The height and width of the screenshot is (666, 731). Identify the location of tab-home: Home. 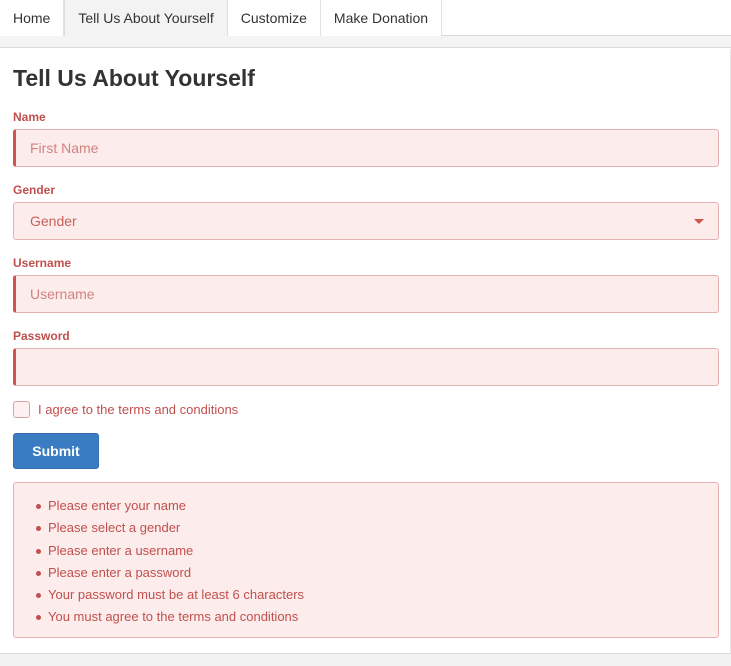
(32, 18).